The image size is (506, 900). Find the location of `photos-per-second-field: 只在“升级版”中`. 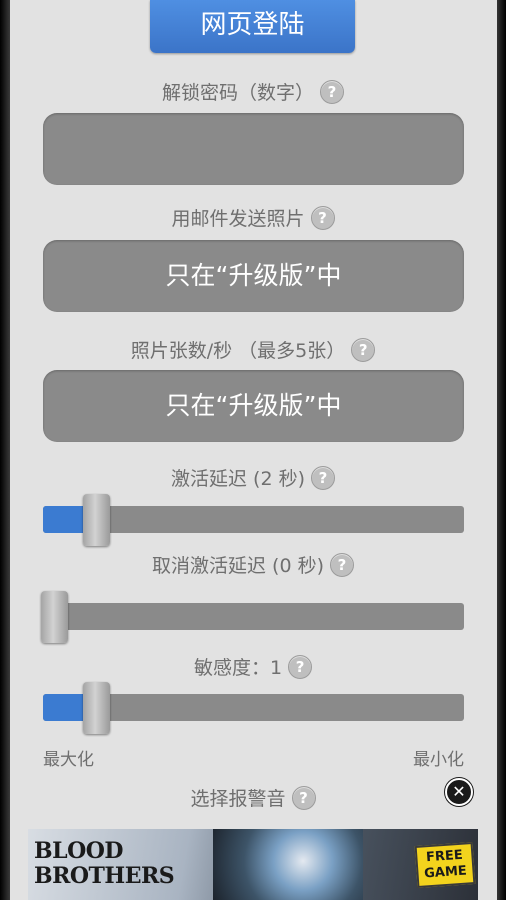

photos-per-second-field: 只在“升级版”中 is located at coordinates (253, 406).